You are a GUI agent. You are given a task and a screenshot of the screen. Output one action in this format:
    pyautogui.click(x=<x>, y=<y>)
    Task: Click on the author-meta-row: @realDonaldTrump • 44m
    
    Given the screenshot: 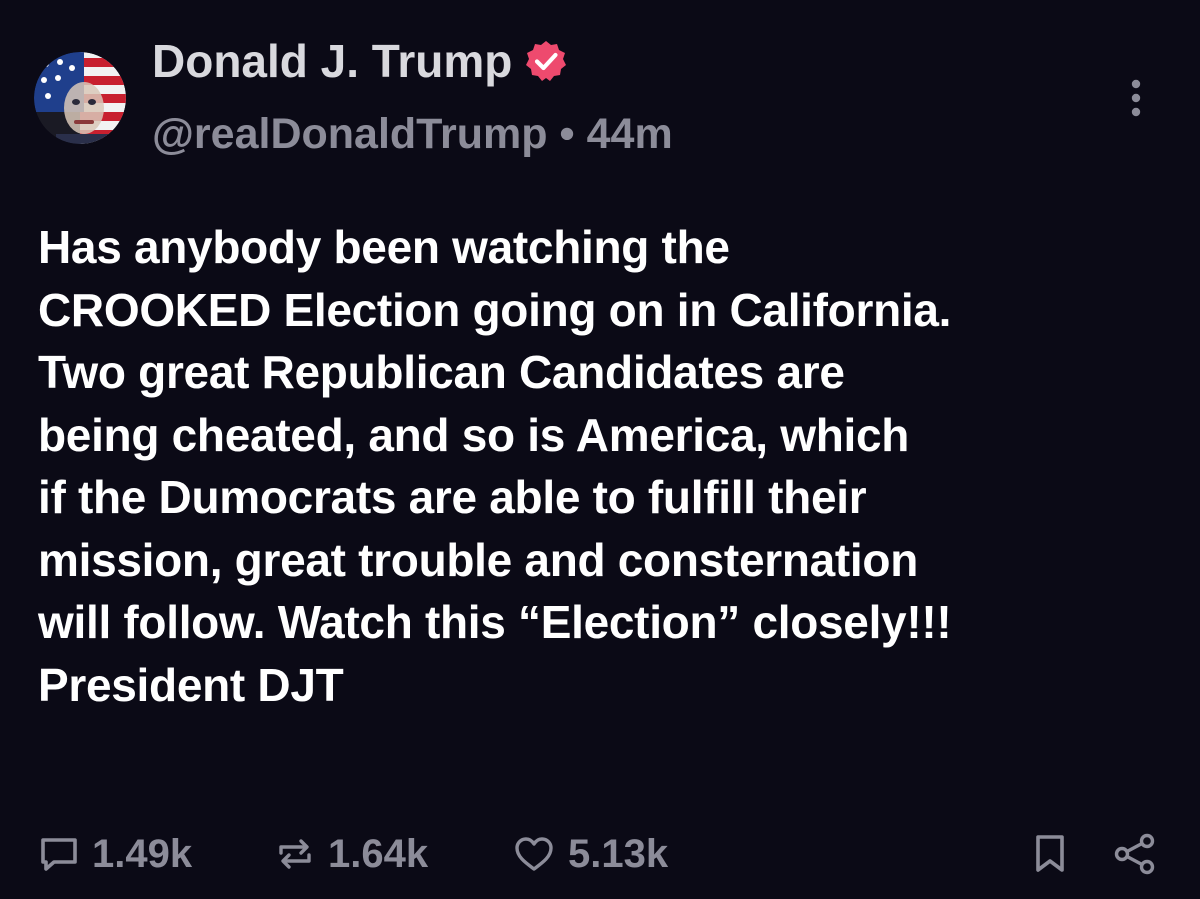 What is the action you would take?
    pyautogui.click(x=412, y=134)
    